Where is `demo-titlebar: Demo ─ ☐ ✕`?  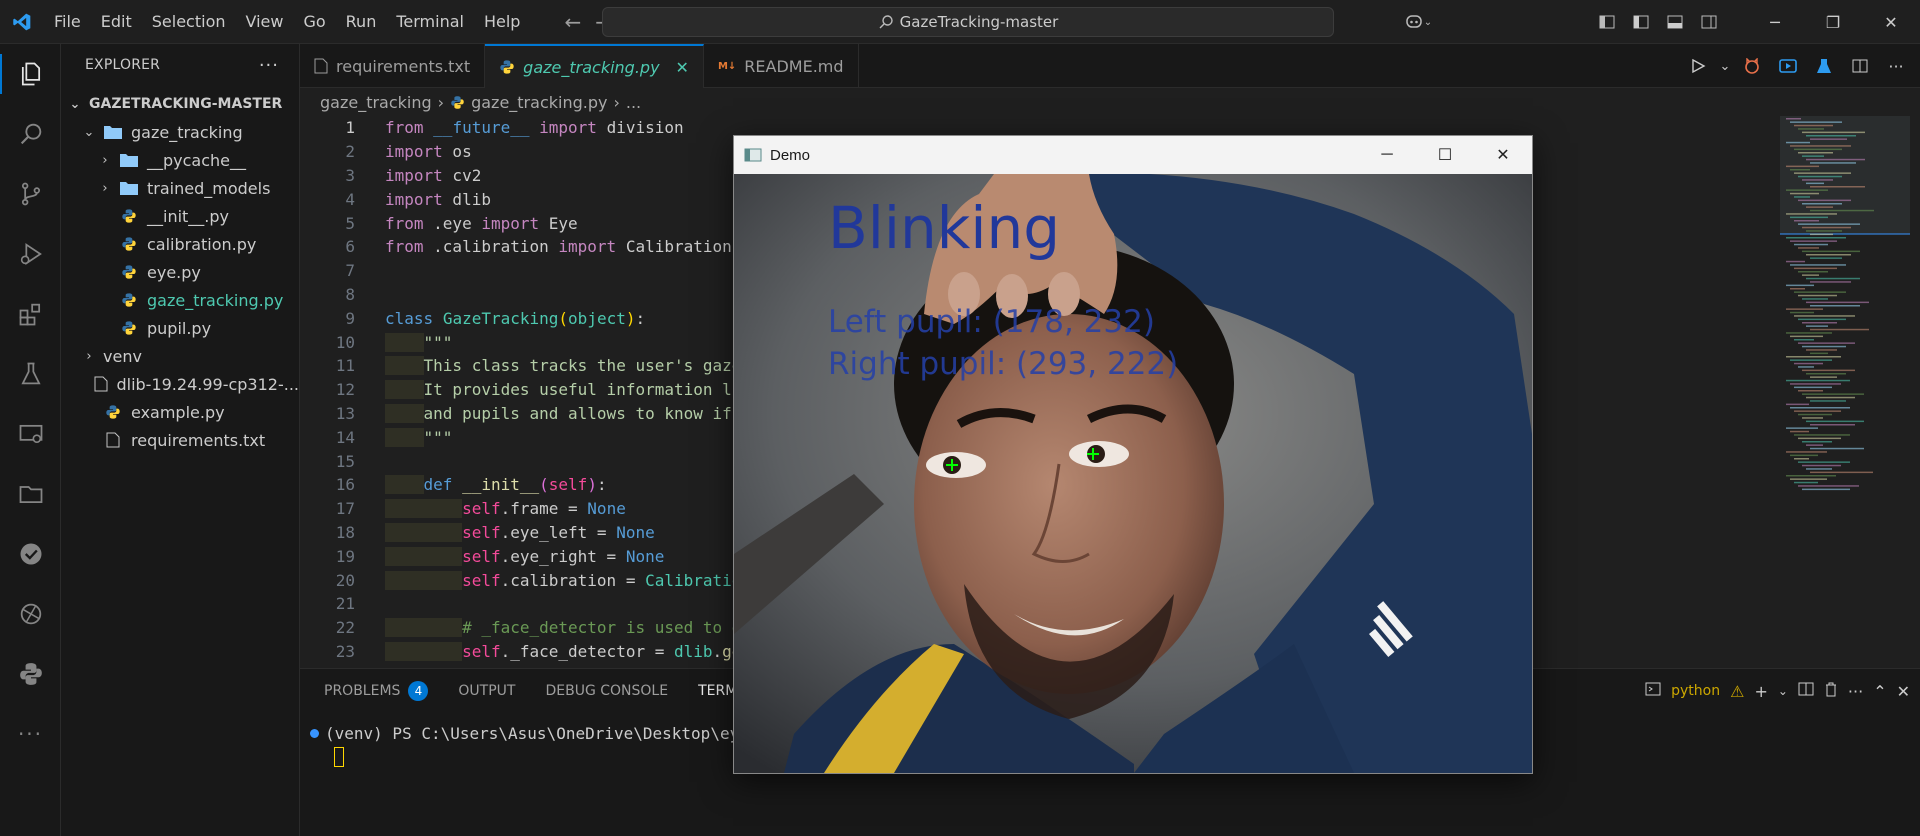
demo-titlebar: Demo ─ ☐ ✕ is located at coordinates (1133, 155).